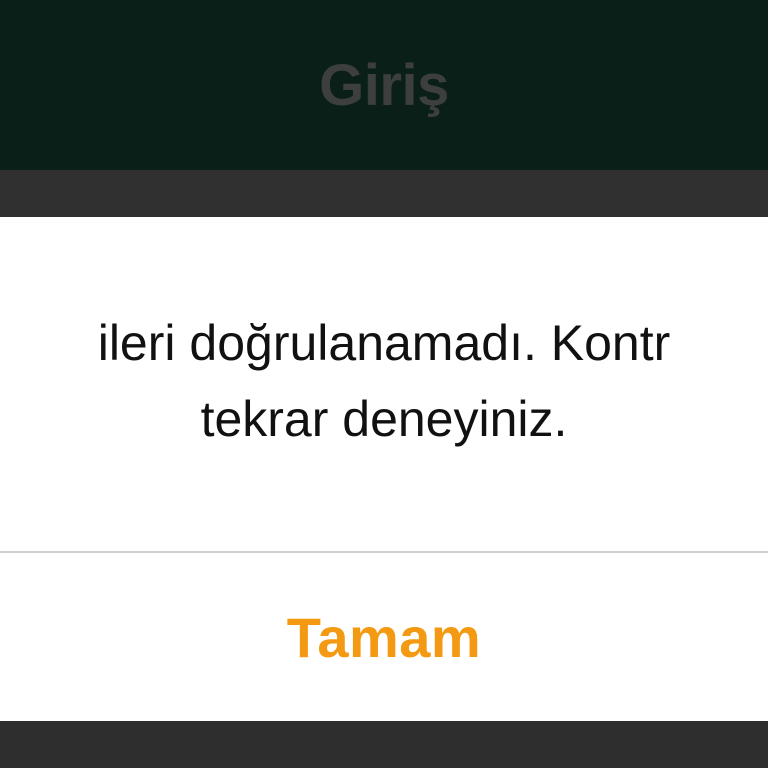 The height and width of the screenshot is (768, 768). Describe the element at coordinates (384, 419) in the screenshot. I see `alert-message-line: tekrar deneyiniz.` at that location.